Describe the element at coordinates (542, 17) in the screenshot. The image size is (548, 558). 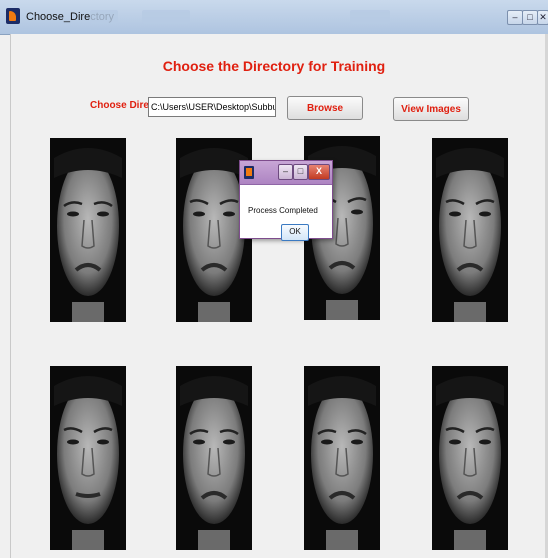
I see `close-button: ✕` at that location.